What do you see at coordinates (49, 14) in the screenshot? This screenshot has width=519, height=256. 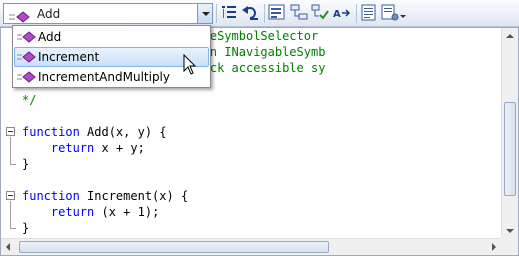 I see `selected-symbol-text: Add` at bounding box center [49, 14].